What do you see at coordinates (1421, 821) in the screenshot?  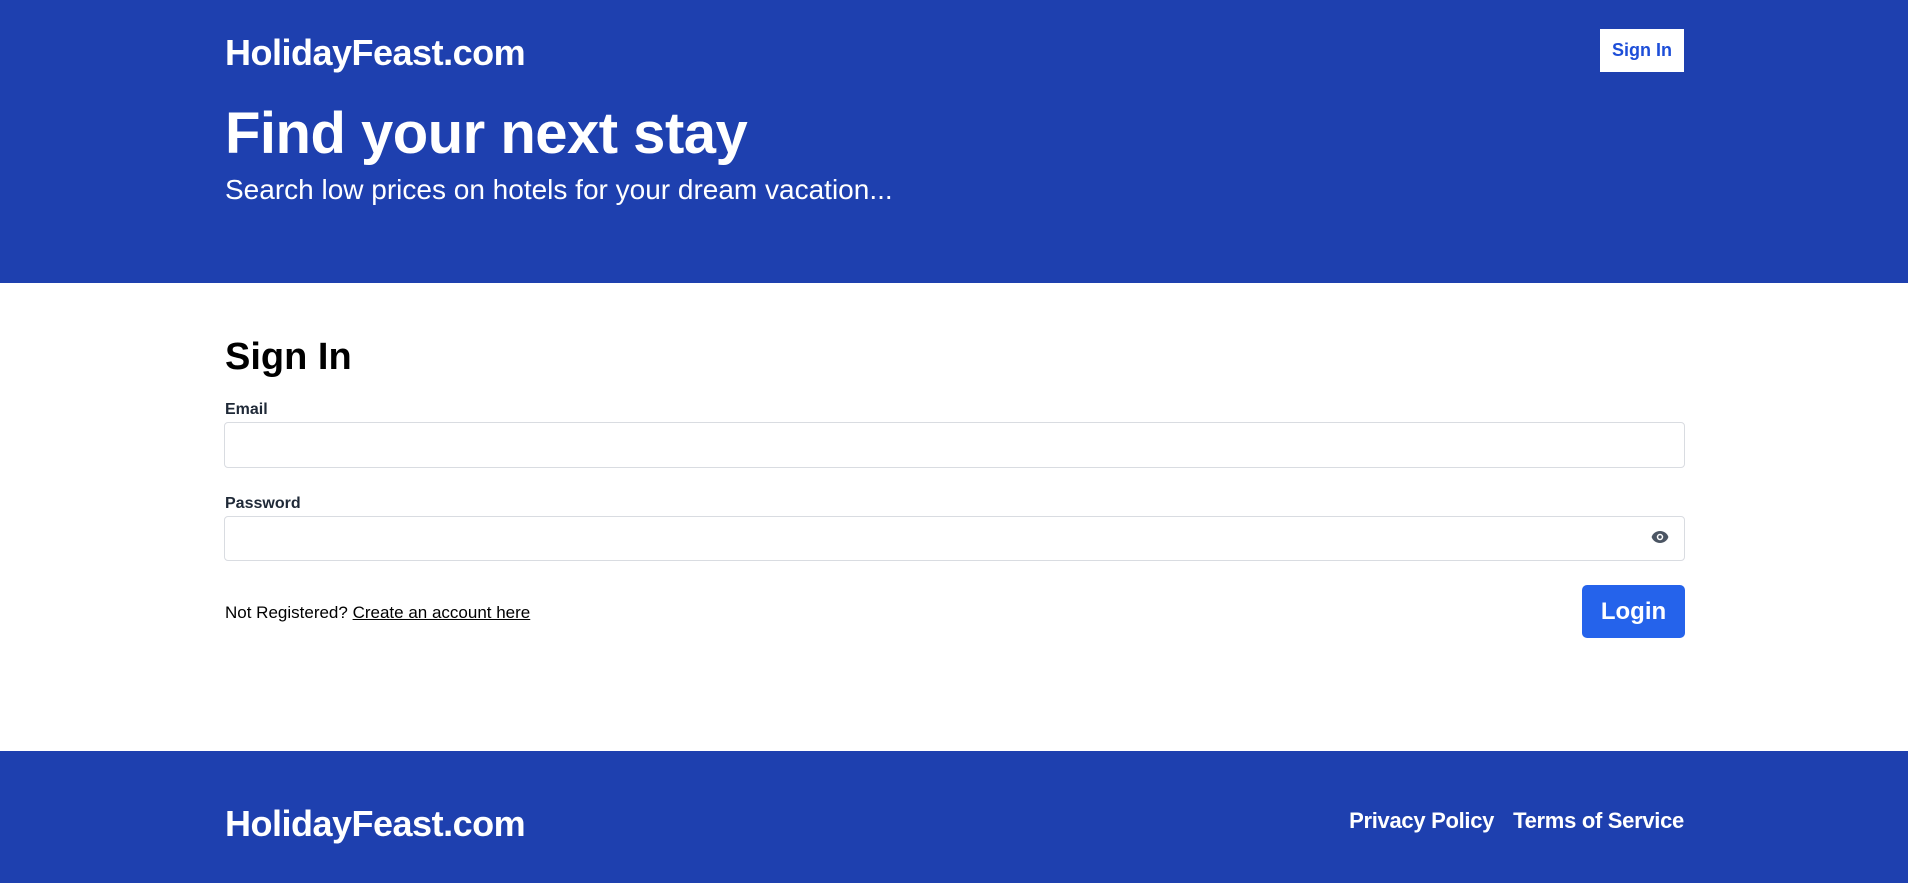 I see `privacy-policy-link: Privacy Policy` at bounding box center [1421, 821].